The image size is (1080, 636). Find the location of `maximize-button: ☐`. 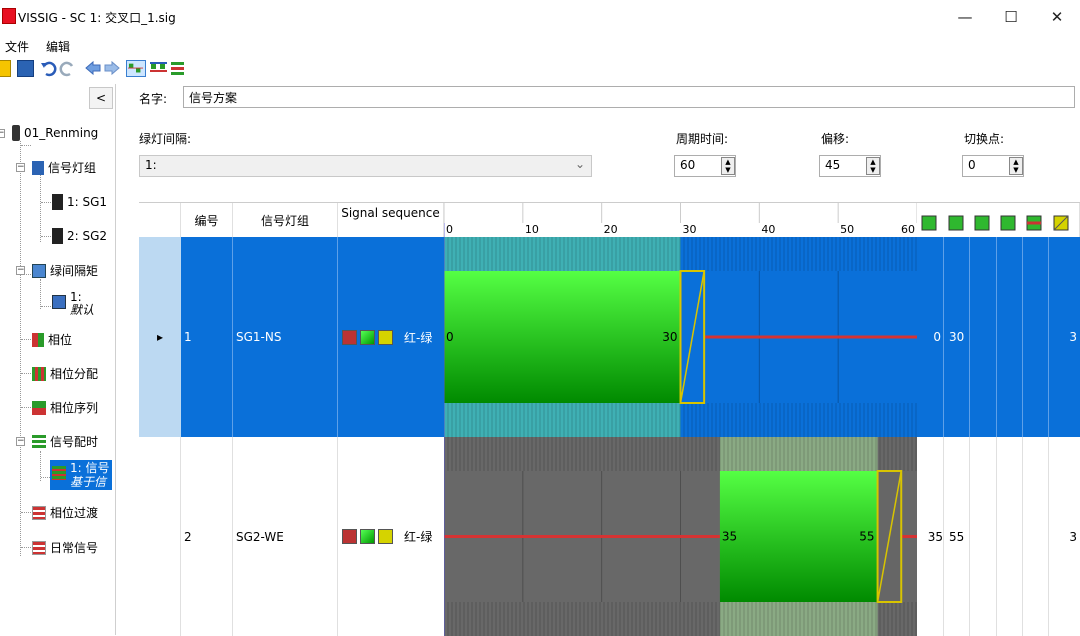

maximize-button: ☐ is located at coordinates (1011, 17).